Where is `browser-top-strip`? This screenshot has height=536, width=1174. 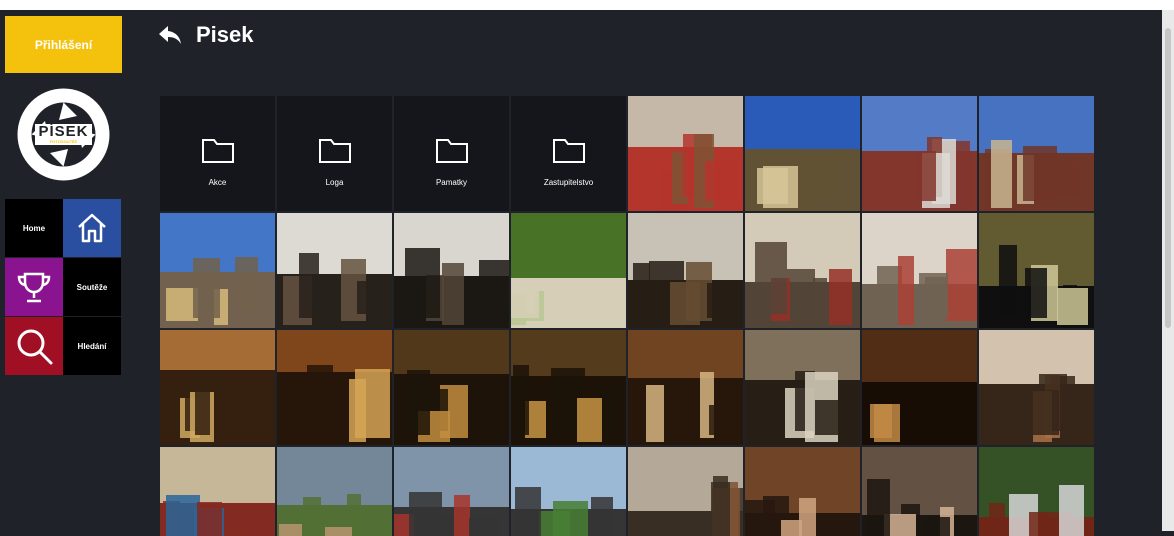
browser-top-strip is located at coordinates (587, 5).